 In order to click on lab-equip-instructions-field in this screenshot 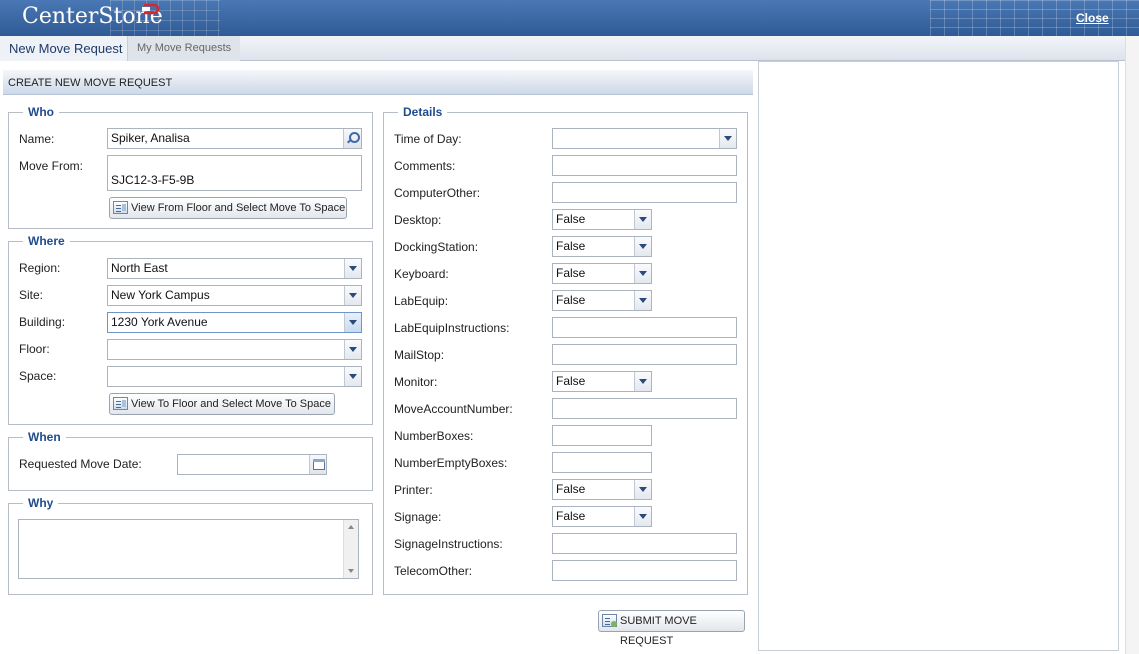, I will do `click(644, 327)`.